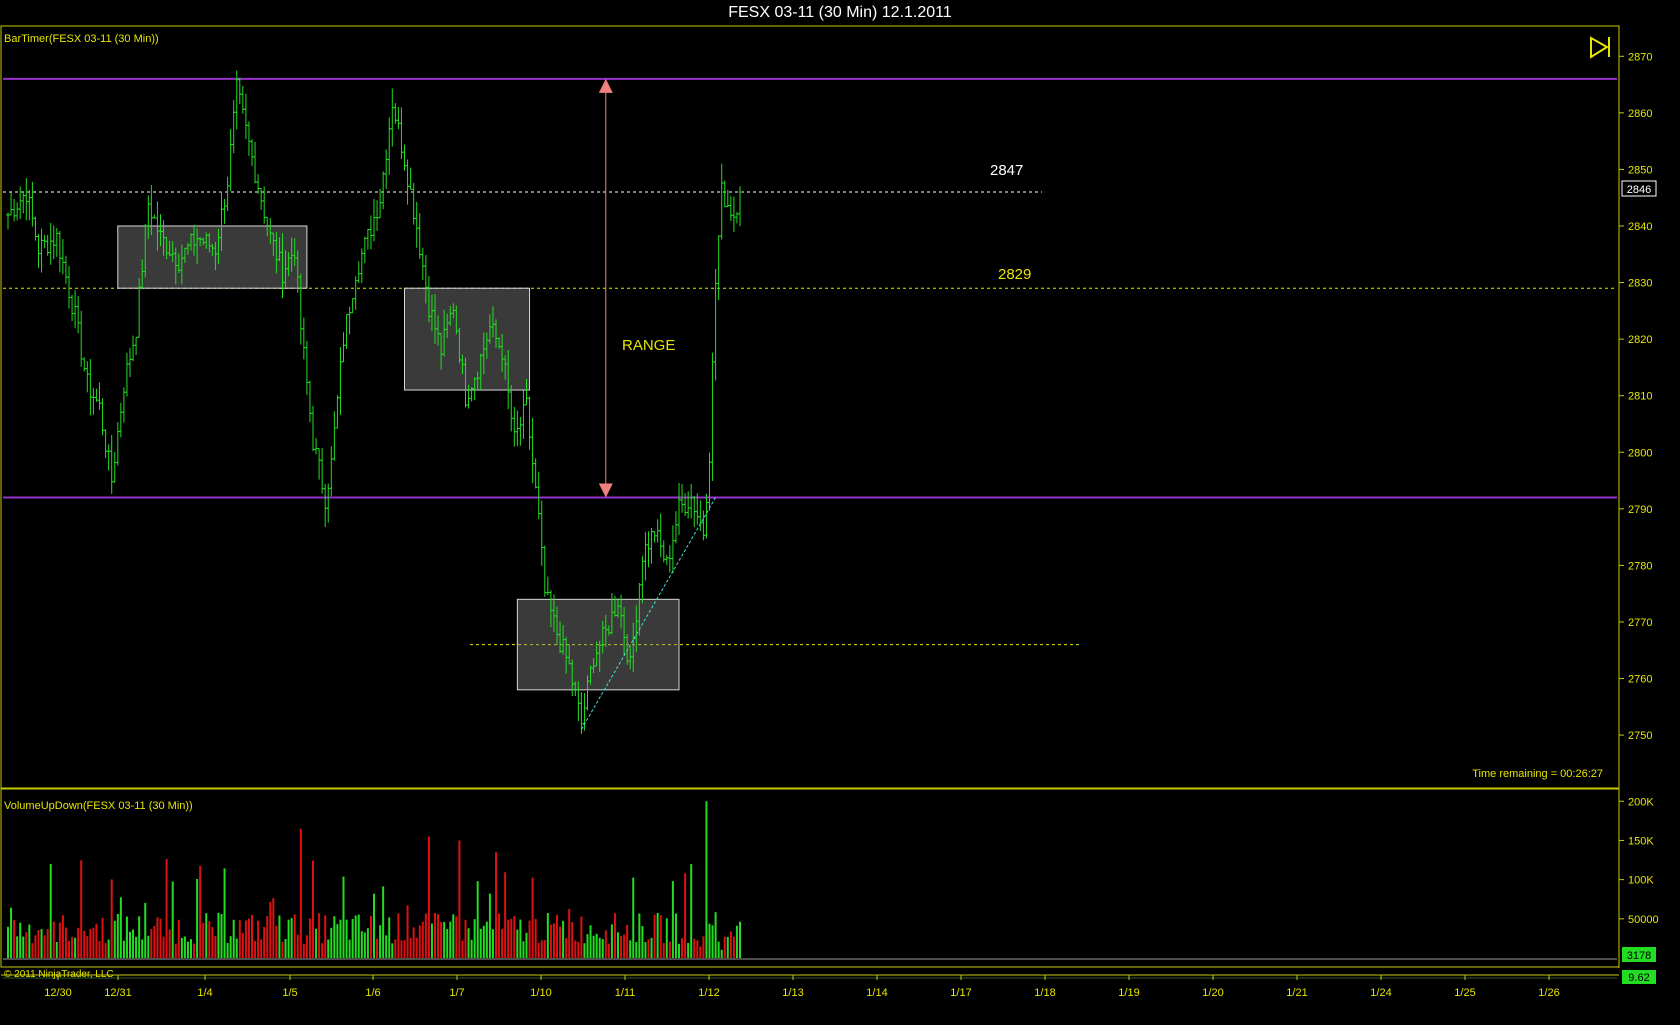 The height and width of the screenshot is (1025, 1680). I want to click on price-tick-label: 2820, so click(1640, 340).